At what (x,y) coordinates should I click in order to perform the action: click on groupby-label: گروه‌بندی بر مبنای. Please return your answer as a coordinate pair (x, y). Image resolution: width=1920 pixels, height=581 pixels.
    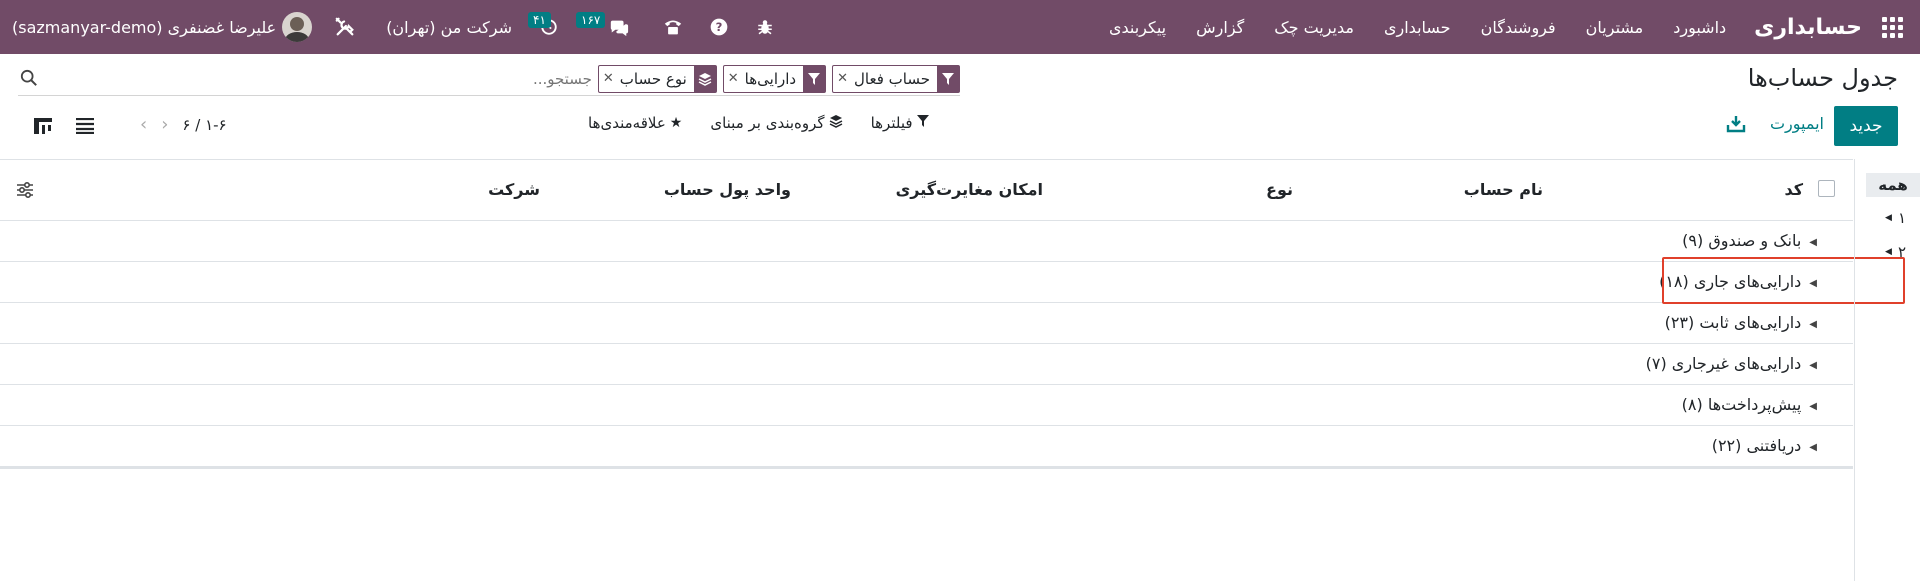
    Looking at the image, I should click on (767, 123).